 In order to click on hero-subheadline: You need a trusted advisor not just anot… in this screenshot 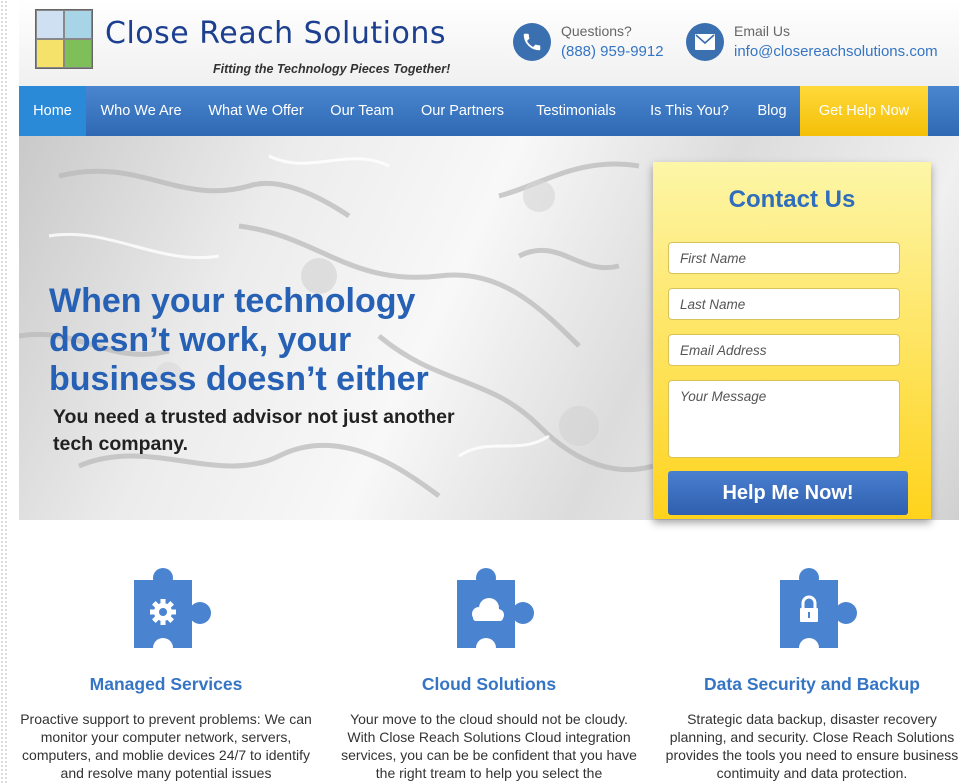, I will do `click(254, 430)`.